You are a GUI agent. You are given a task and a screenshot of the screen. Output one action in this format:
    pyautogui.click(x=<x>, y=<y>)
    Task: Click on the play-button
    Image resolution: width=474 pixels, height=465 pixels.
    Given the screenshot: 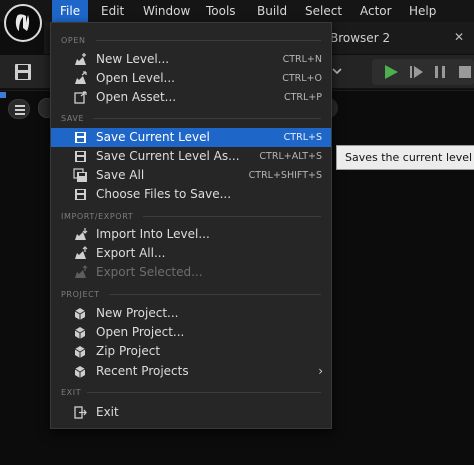 What is the action you would take?
    pyautogui.click(x=391, y=72)
    